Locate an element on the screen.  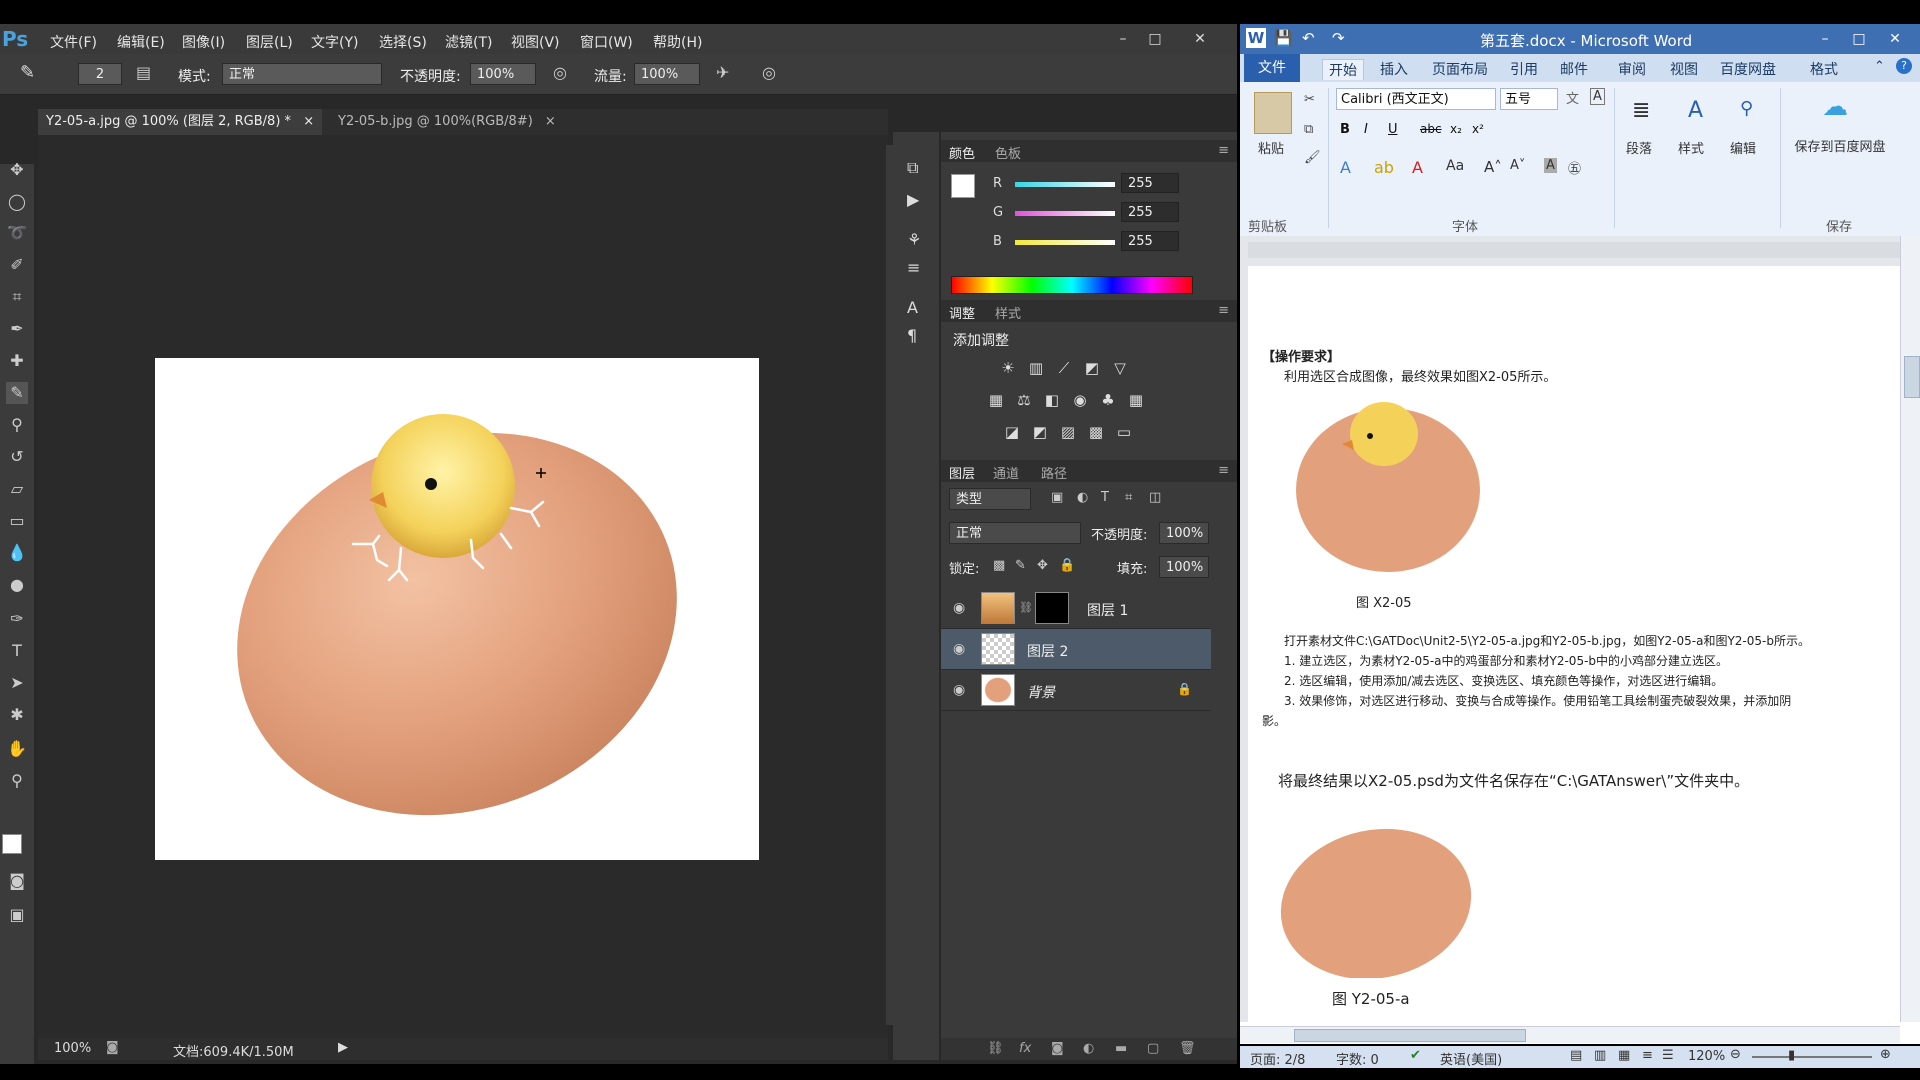
brush-tool-selected-icon: ✎ is located at coordinates (17, 393).